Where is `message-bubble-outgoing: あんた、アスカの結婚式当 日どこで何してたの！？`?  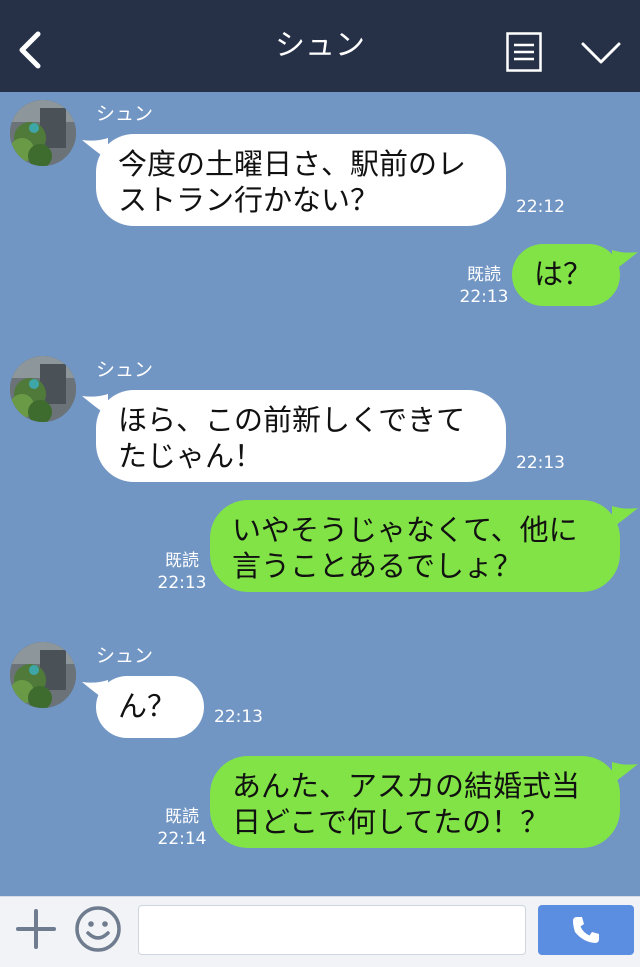
message-bubble-outgoing: あんた、アスカの結婚式当 日どこで何してたの！？ is located at coordinates (415, 802).